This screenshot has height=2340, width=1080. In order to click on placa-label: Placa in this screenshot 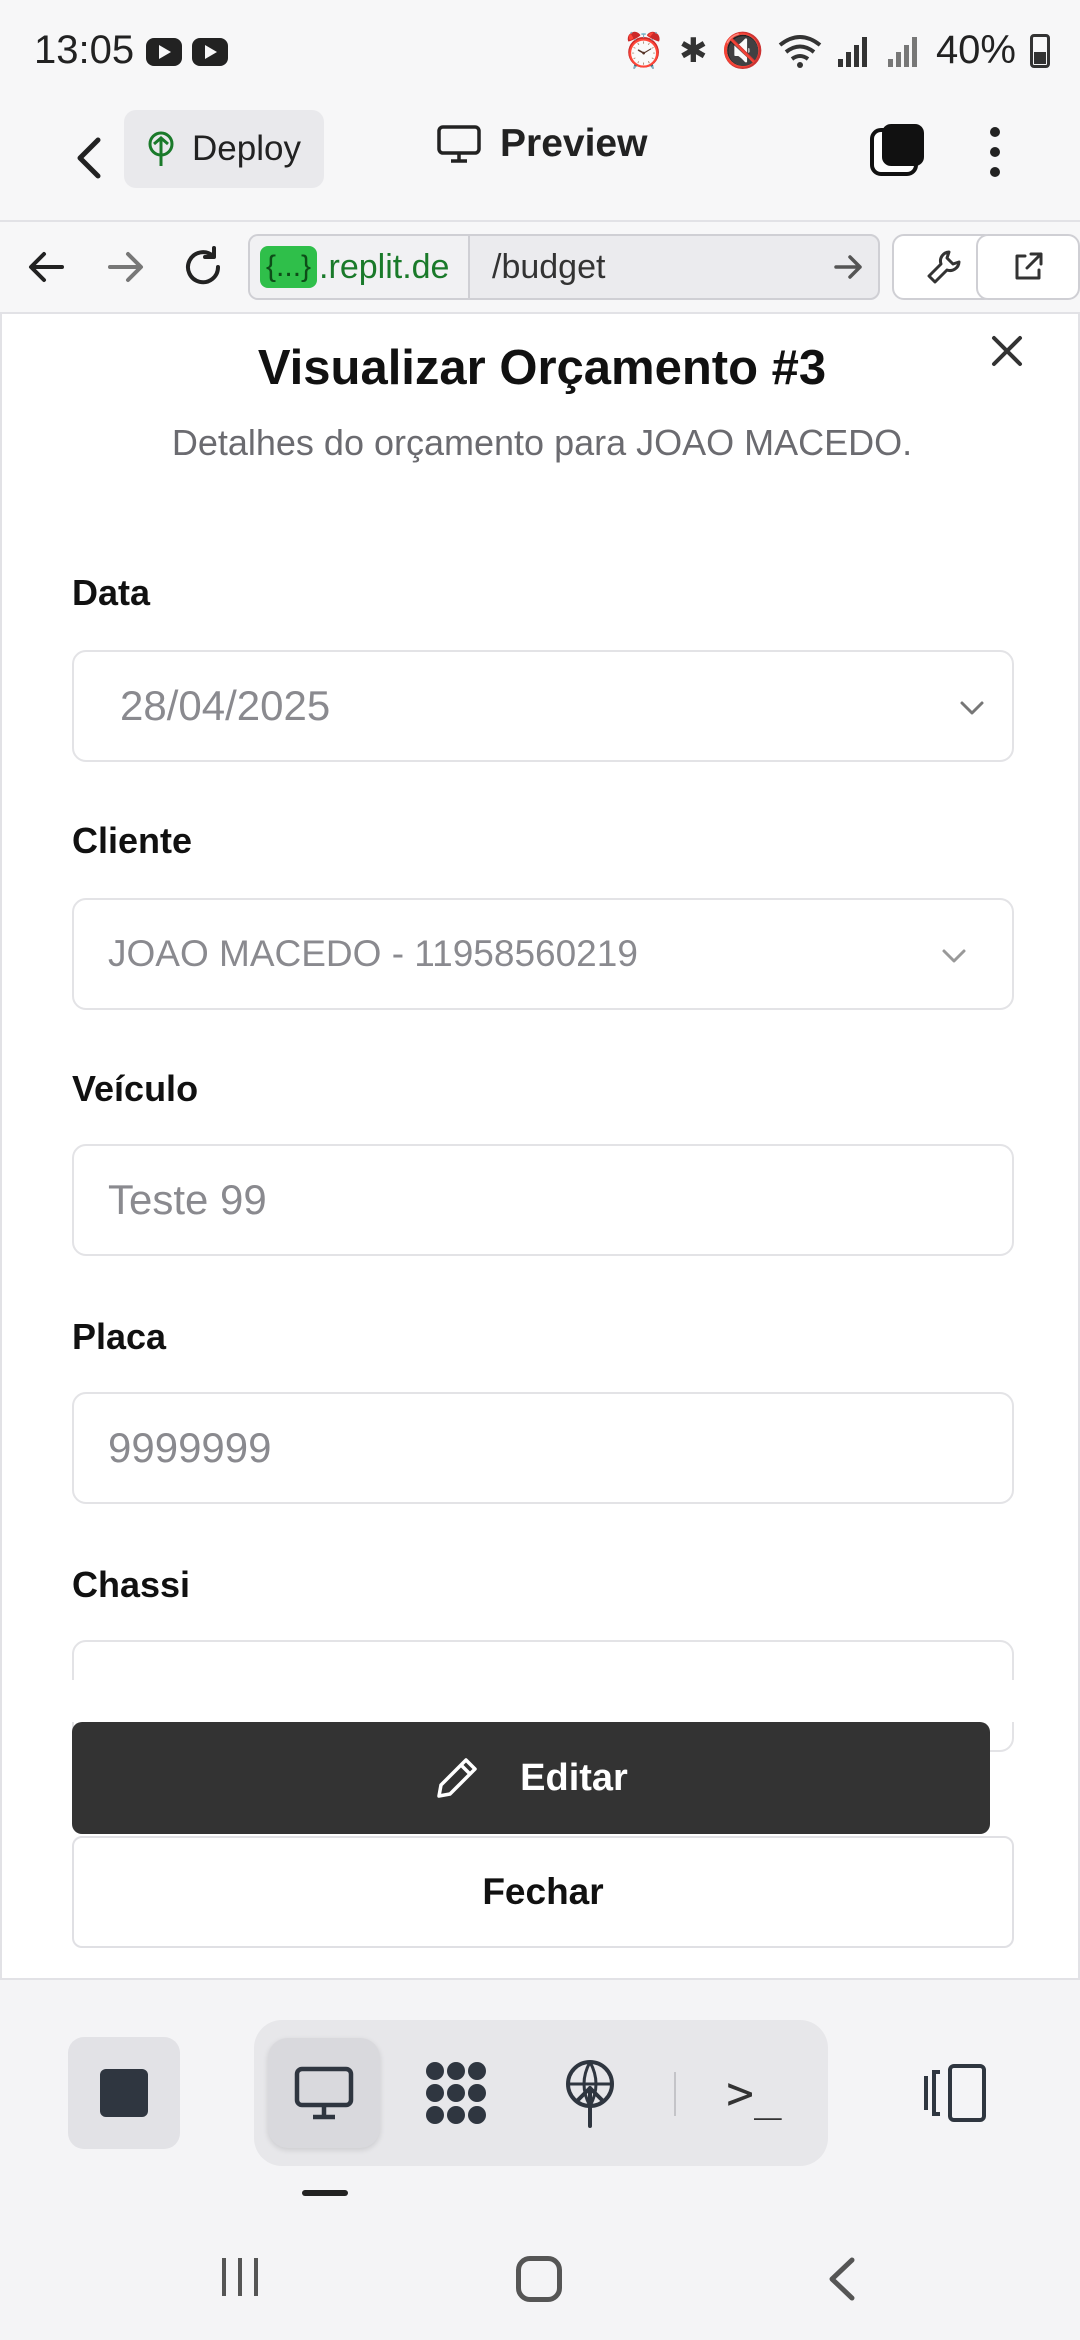, I will do `click(119, 1336)`.